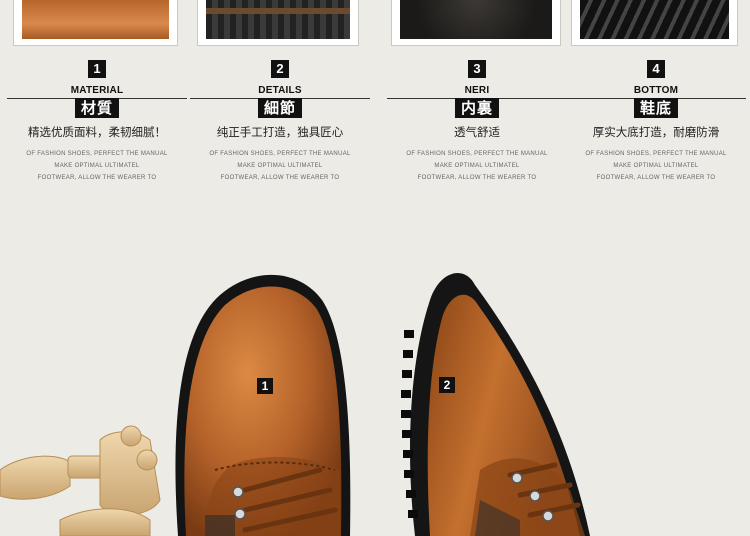 The width and height of the screenshot is (750, 536). I want to click on shoe-left, so click(263, 405).